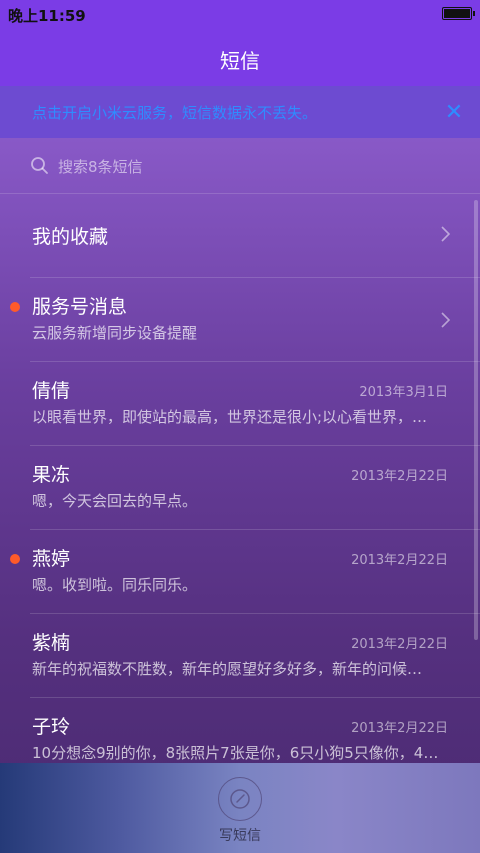 This screenshot has width=480, height=853. Describe the element at coordinates (47, 16) in the screenshot. I see `status-time: 晚上11:59` at that location.